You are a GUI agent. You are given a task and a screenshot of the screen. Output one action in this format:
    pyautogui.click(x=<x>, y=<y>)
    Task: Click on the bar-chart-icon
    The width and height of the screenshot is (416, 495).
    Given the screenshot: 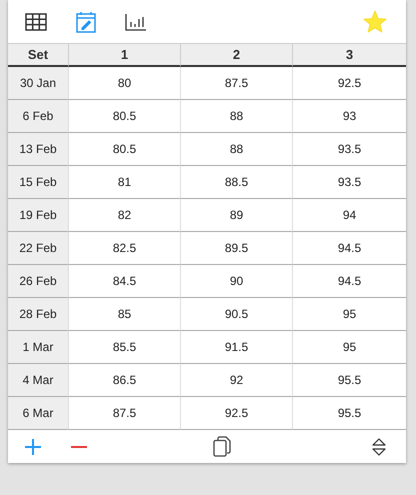 What is the action you would take?
    pyautogui.click(x=136, y=21)
    